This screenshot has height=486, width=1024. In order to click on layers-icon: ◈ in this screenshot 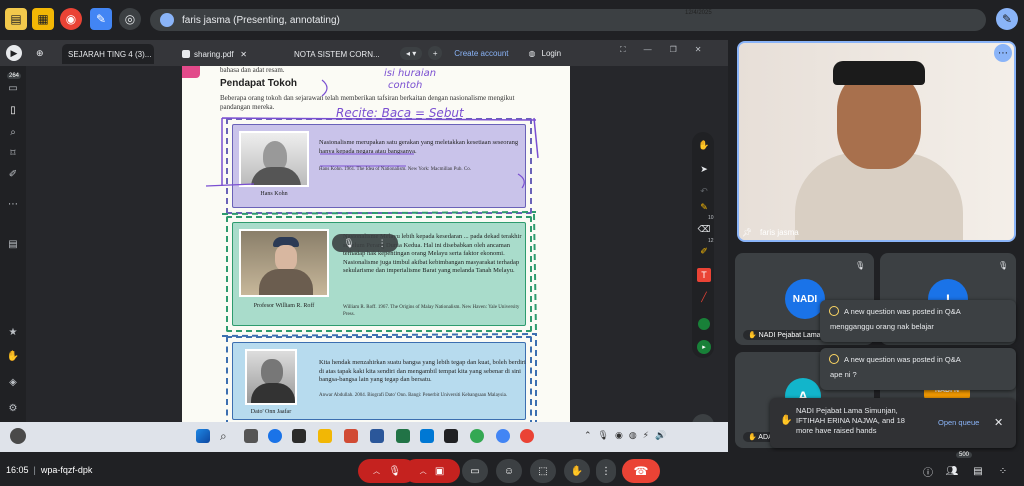, I will do `click(13, 382)`.